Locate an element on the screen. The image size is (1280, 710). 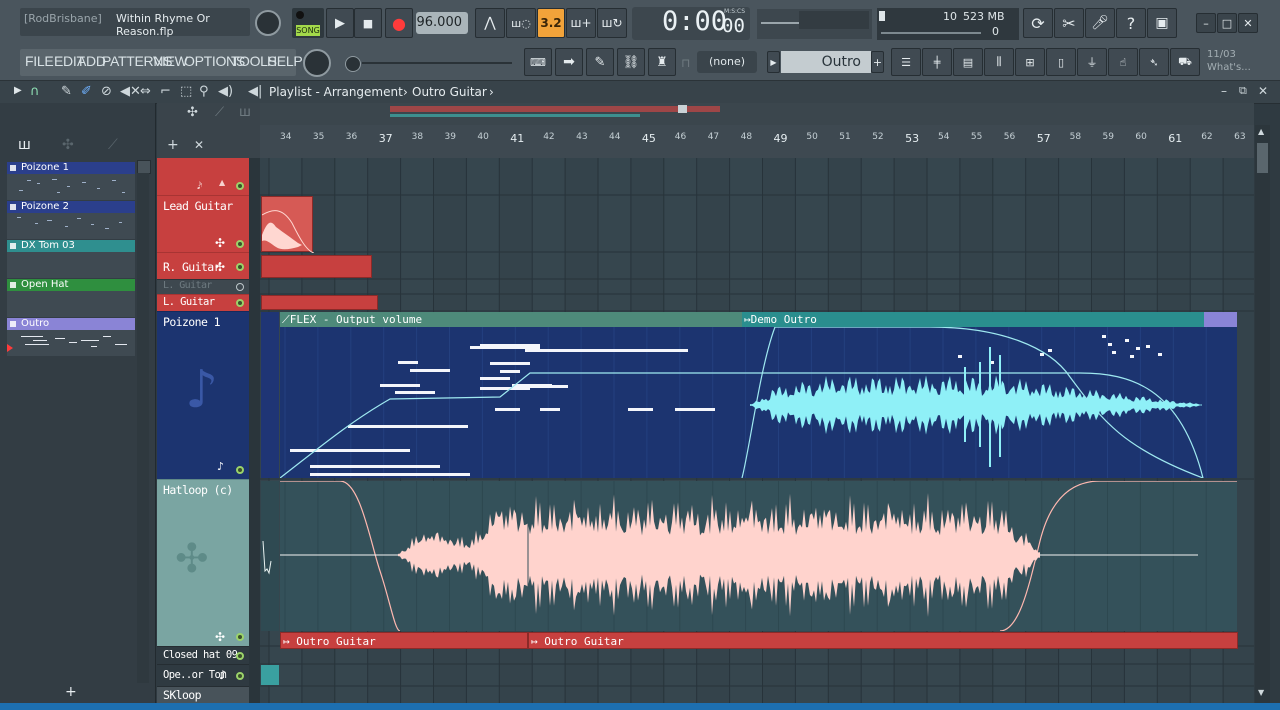
link-button: ⛓ is located at coordinates (631, 62).